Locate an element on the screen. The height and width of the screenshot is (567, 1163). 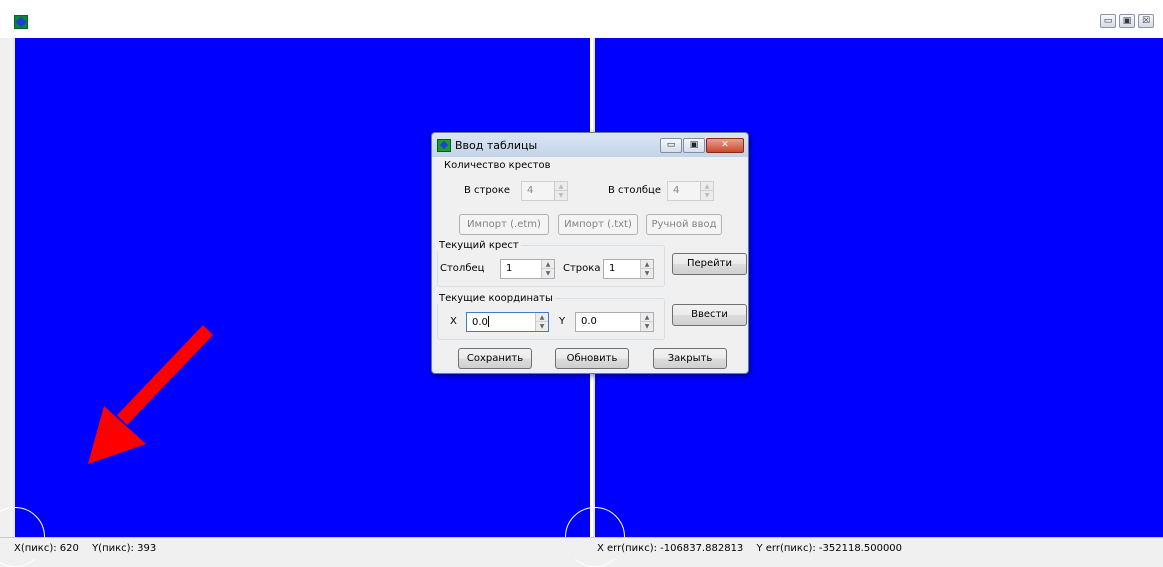
cross-count-label: Количество крестов is located at coordinates (497, 165).